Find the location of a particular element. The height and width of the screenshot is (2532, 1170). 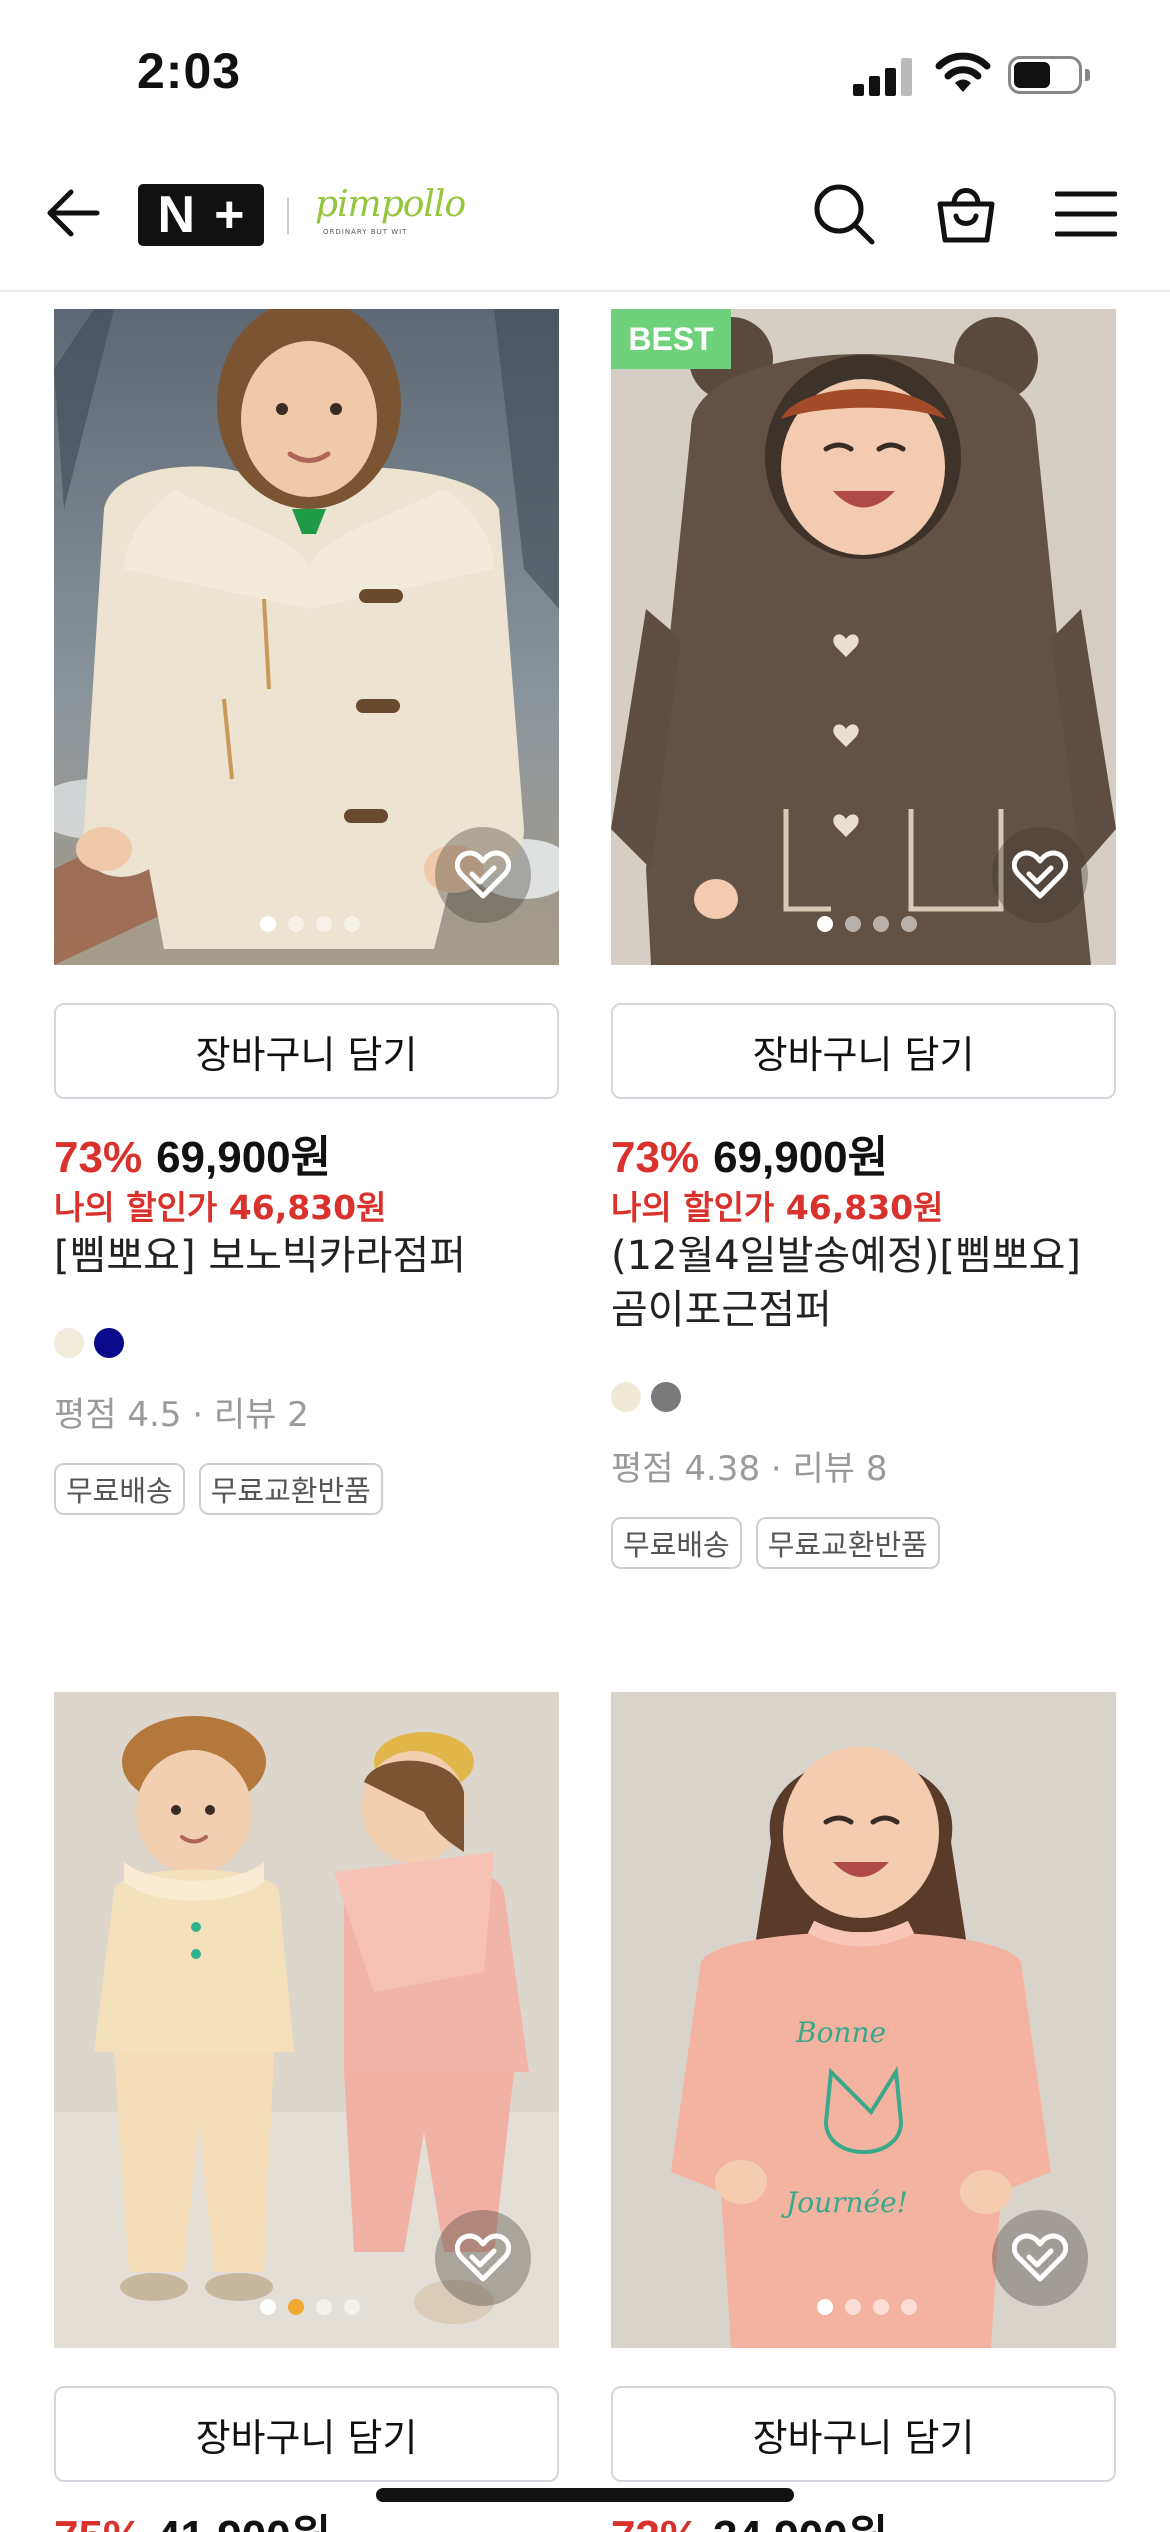

discount-rate: 75% is located at coordinates (98, 2522).